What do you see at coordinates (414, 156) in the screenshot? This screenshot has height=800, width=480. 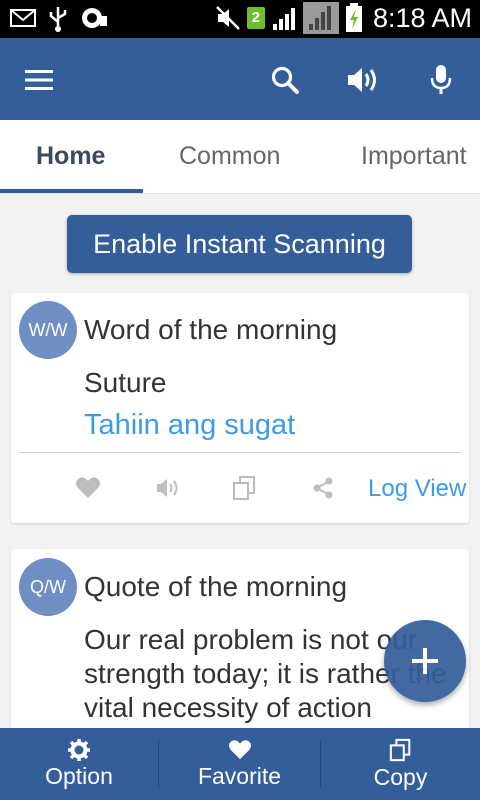 I see `tab-important: Important` at bounding box center [414, 156].